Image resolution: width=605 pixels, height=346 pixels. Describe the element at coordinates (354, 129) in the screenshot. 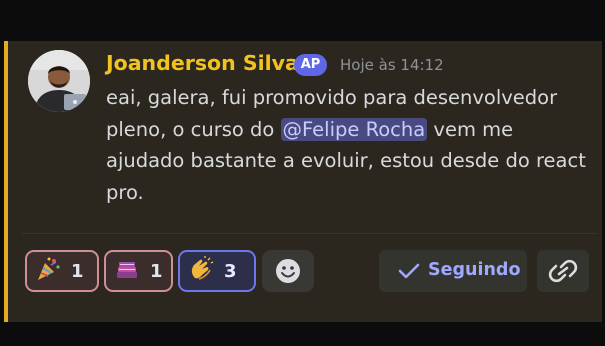

I see `user-mention: @Felipe Rocha` at that location.